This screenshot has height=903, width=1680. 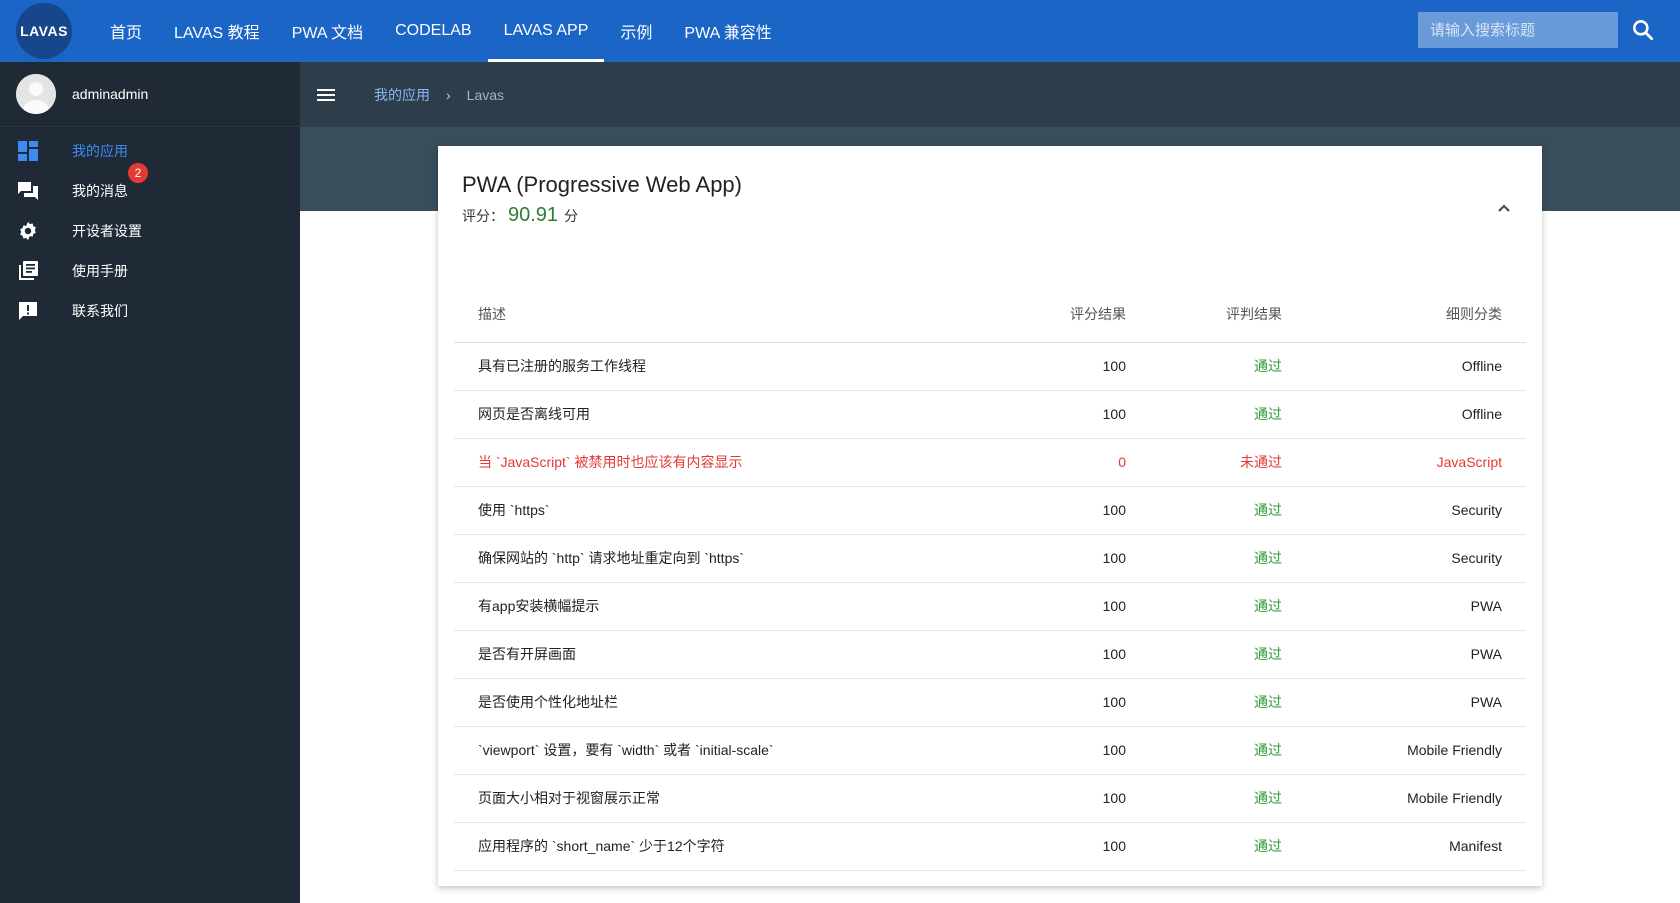 I want to click on chat-icon, so click(x=28, y=191).